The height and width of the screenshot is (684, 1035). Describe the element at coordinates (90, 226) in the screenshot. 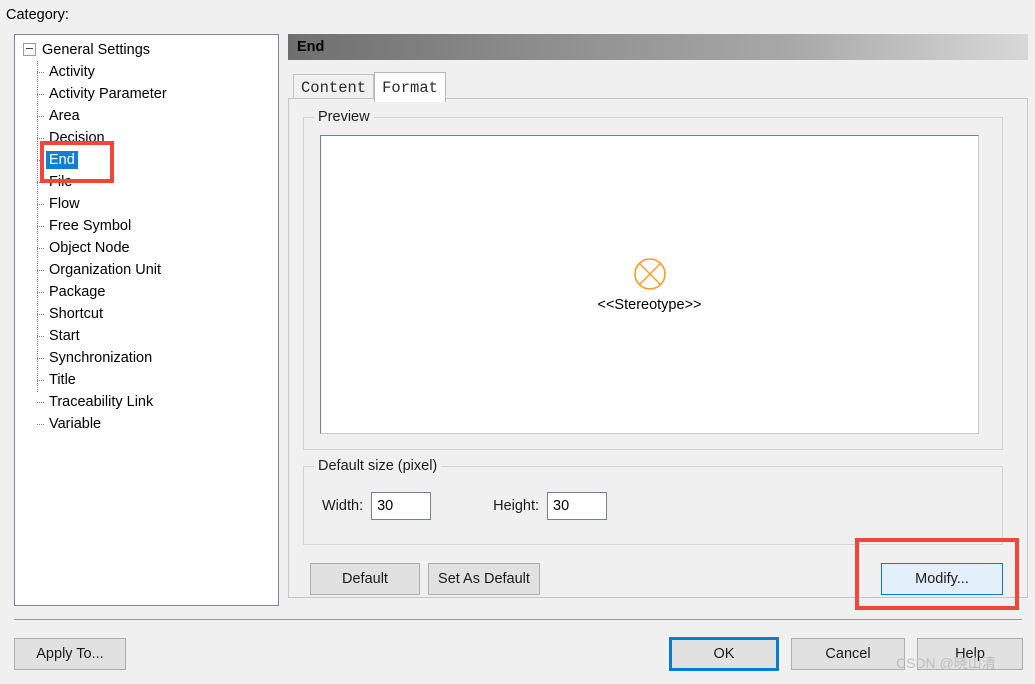

I see `tree-item-label: Free Symbol` at that location.